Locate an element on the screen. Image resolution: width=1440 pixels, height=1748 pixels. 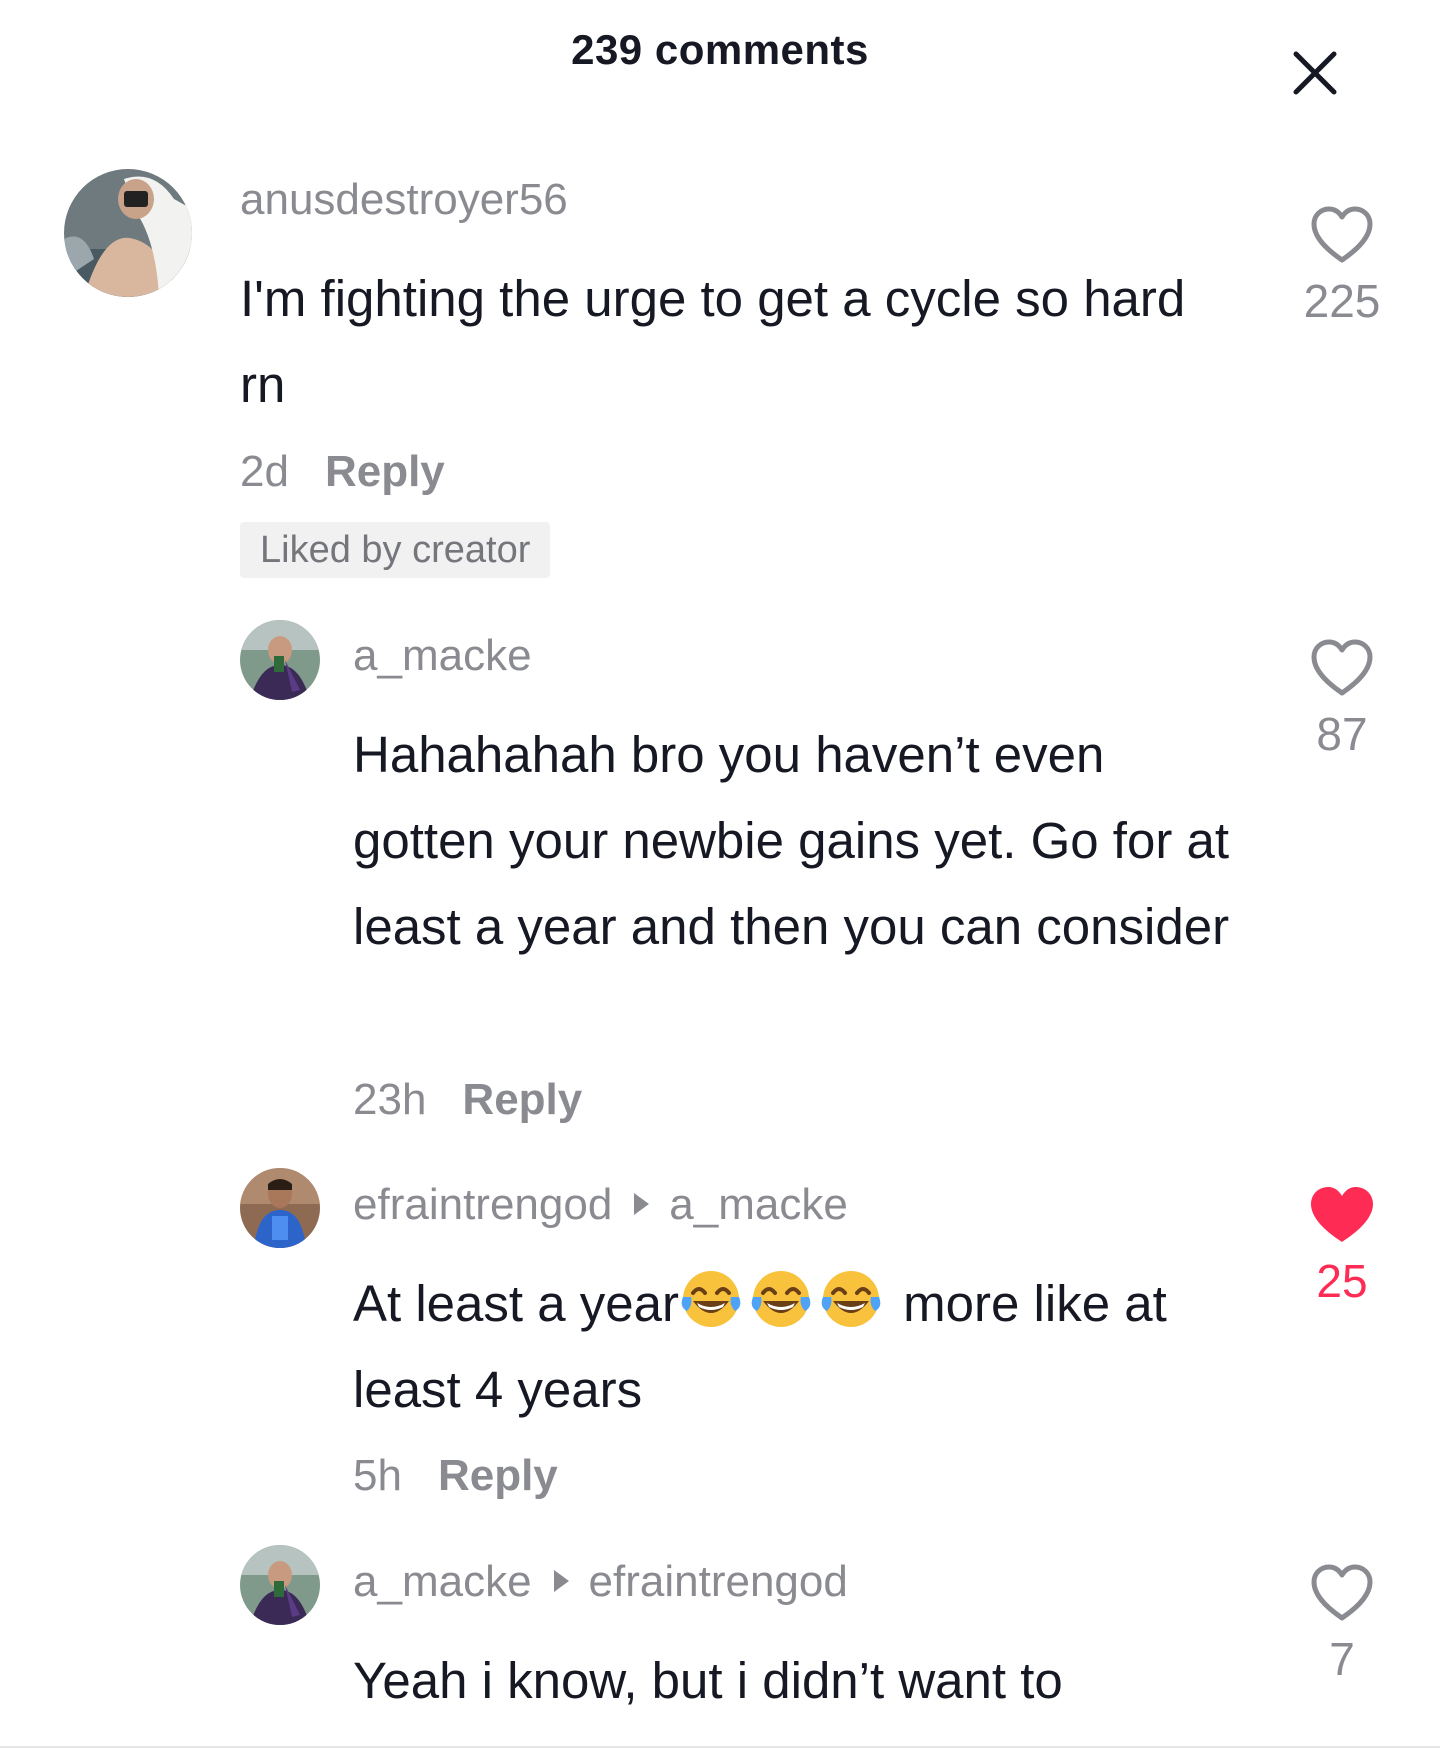
reply-to-username: efraintrengod is located at coordinates (718, 1581).